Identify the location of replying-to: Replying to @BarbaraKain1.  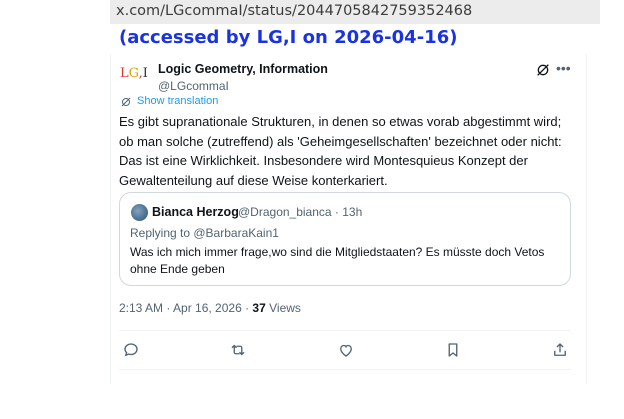
(204, 233).